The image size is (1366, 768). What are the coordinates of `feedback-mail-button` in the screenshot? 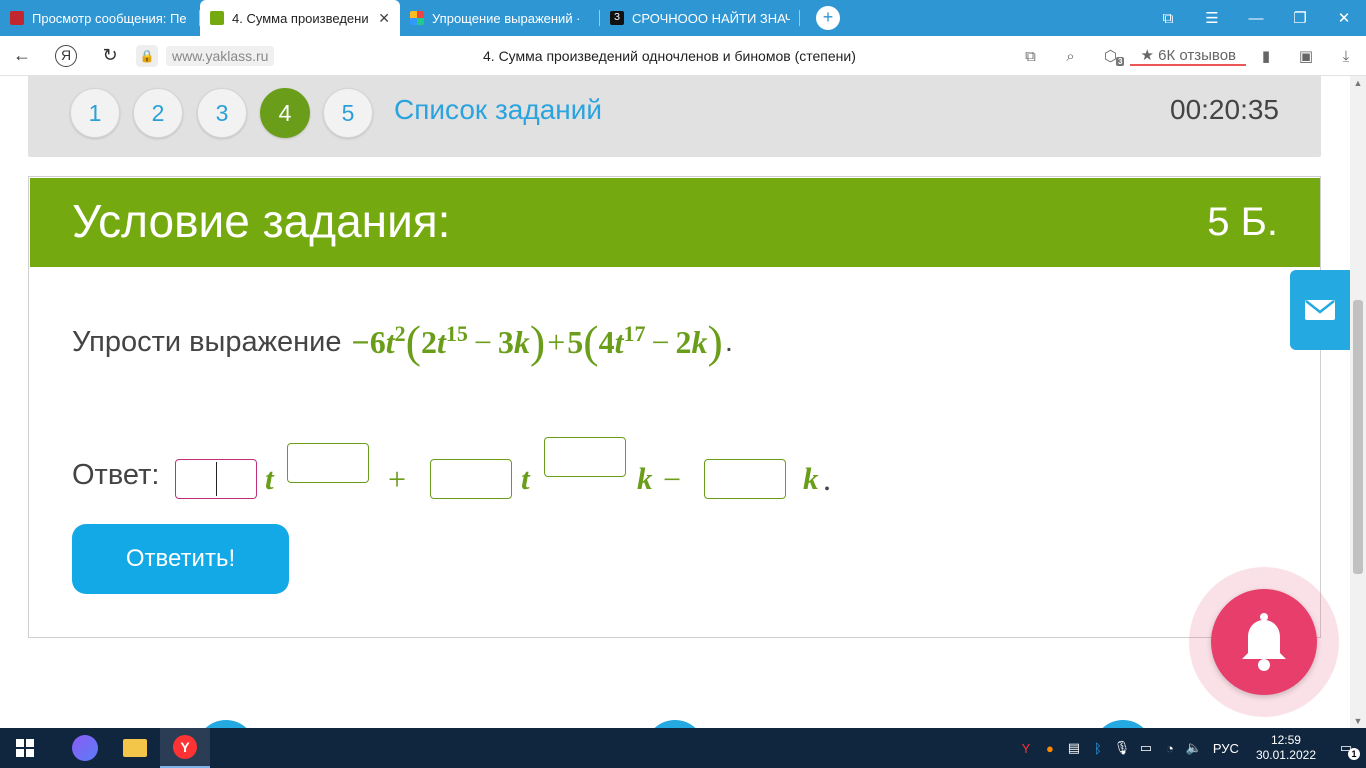 It's located at (1320, 310).